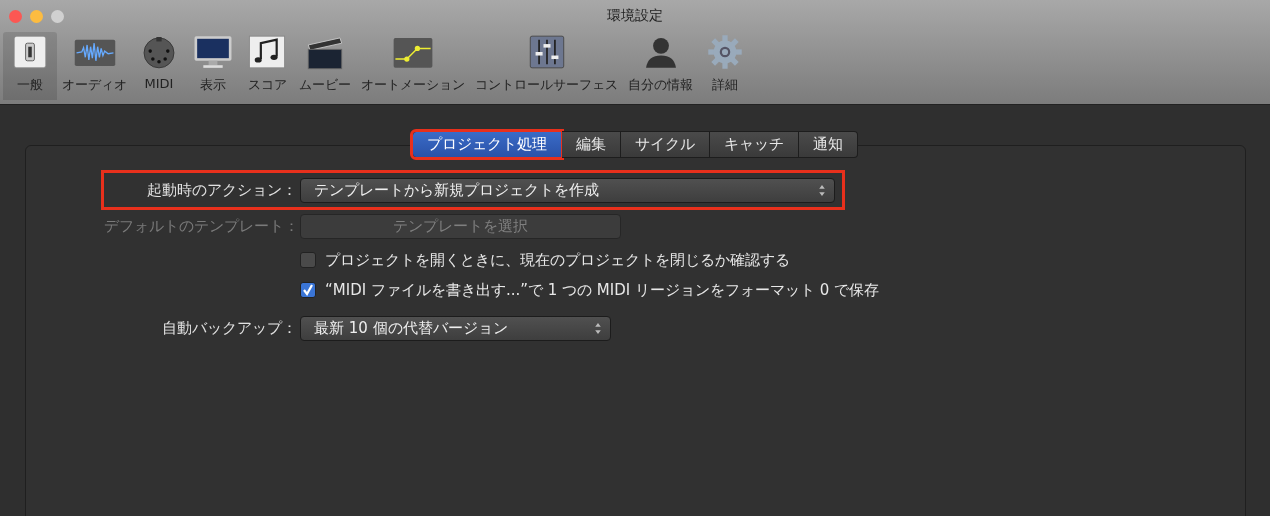 This screenshot has width=1270, height=516. Describe the element at coordinates (325, 66) in the screenshot. I see `toolbar-item: ムービー` at that location.